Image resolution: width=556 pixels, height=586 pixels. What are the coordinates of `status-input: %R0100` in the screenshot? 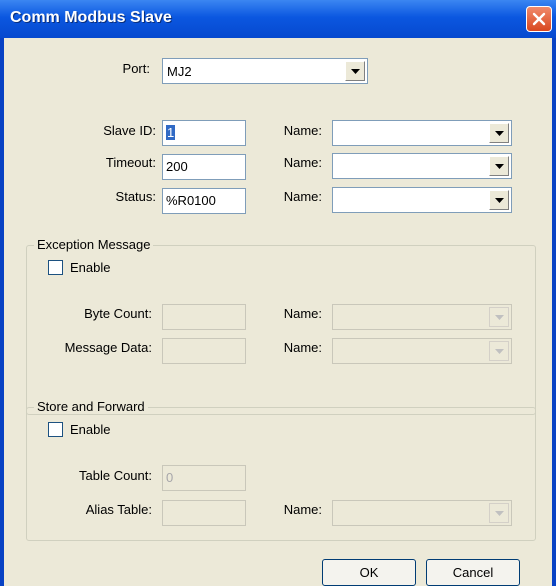 It's located at (204, 201).